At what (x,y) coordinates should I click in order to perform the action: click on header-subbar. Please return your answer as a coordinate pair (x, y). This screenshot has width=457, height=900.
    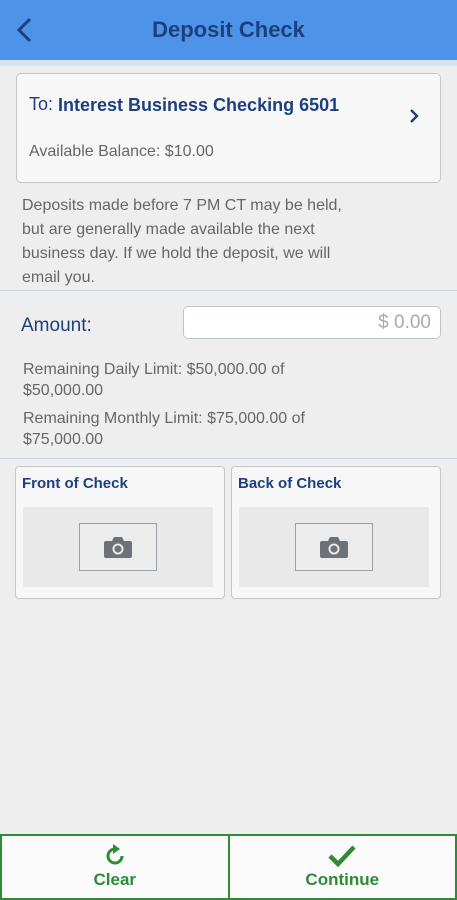
    Looking at the image, I should click on (228, 63).